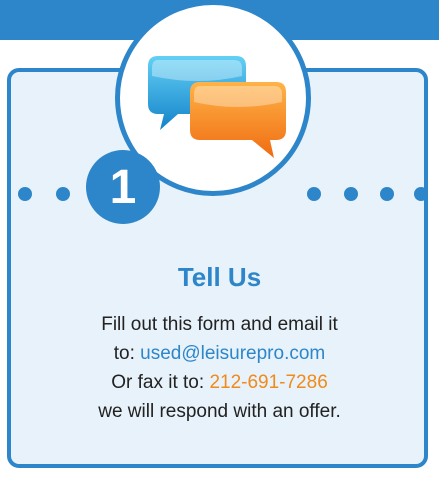 Image resolution: width=439 pixels, height=484 pixels. Describe the element at coordinates (219, 277) in the screenshot. I see `step-title: Tell Us` at that location.